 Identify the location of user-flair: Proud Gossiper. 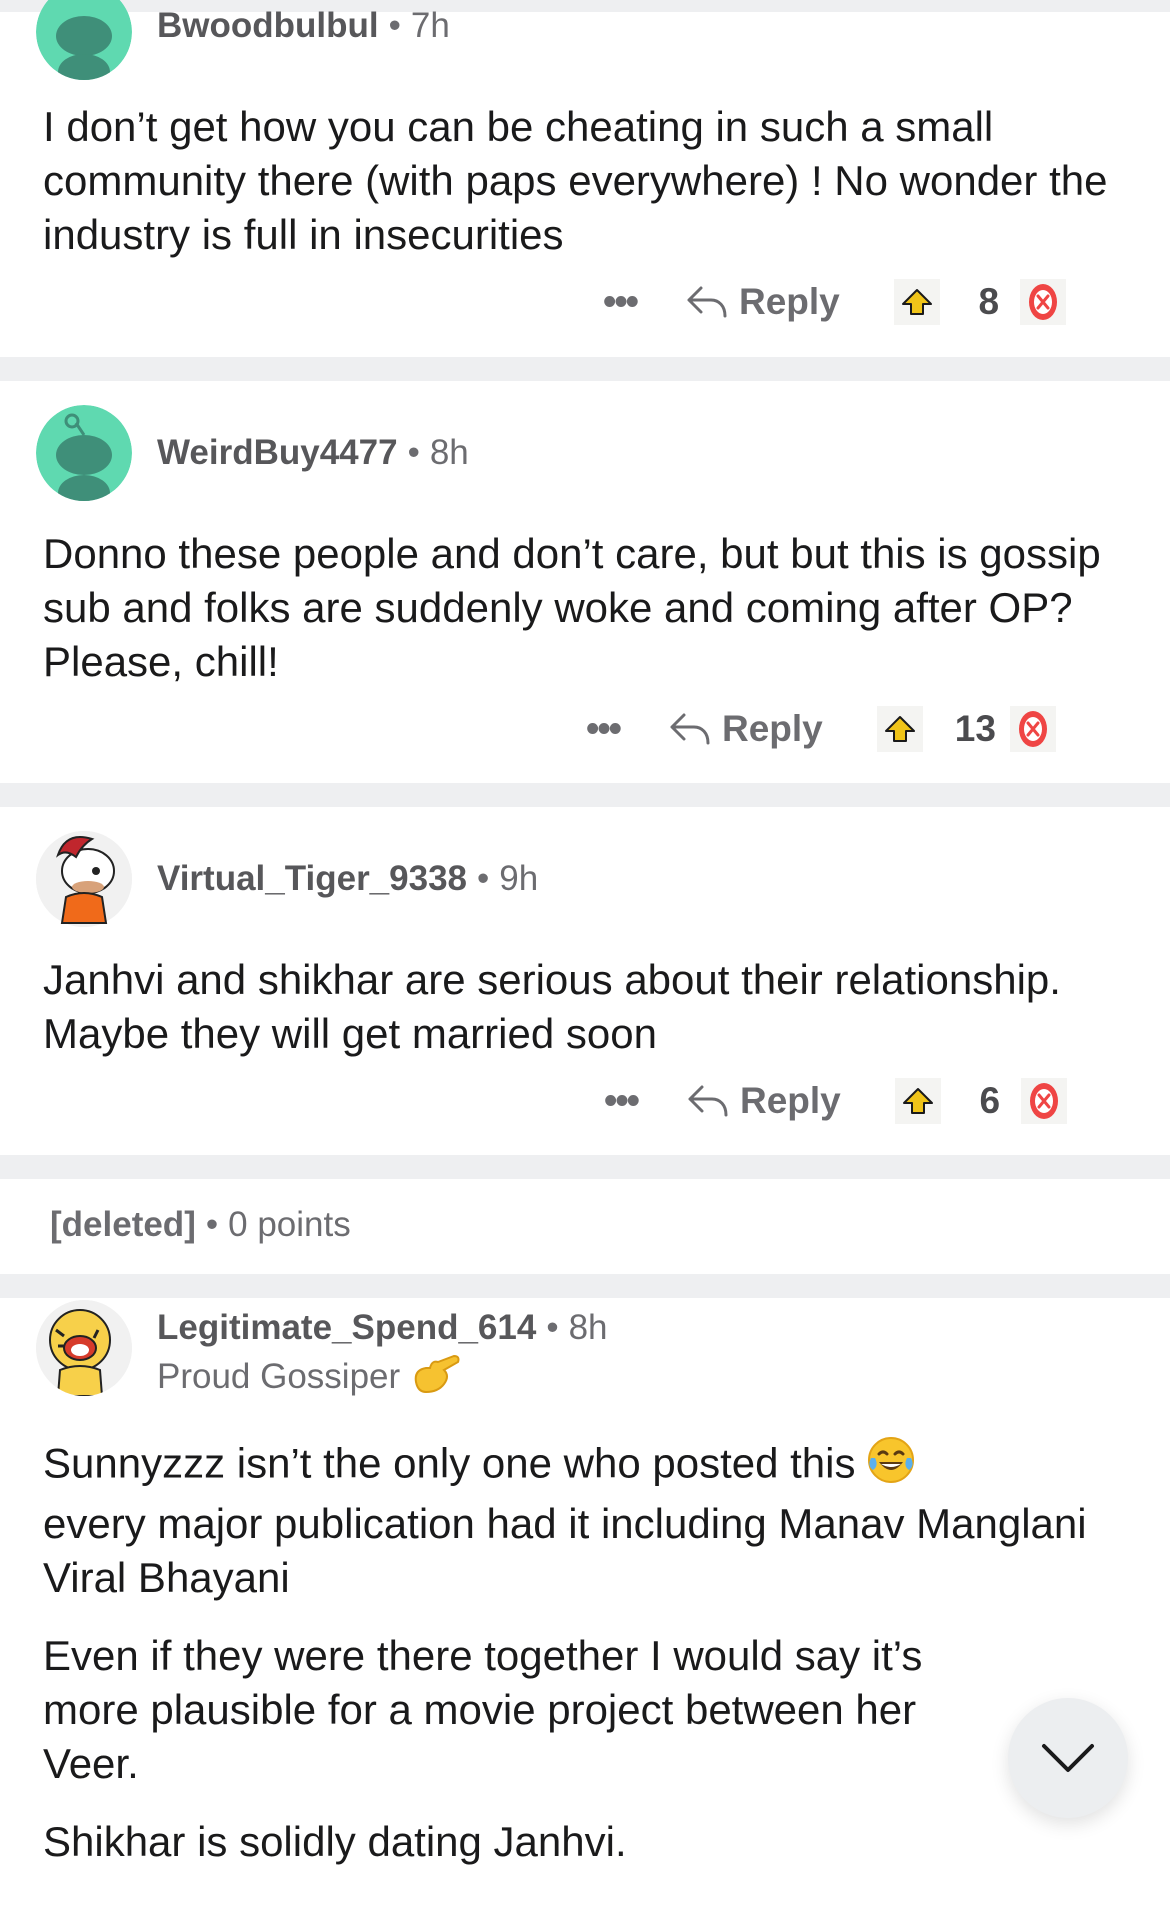
(308, 1378).